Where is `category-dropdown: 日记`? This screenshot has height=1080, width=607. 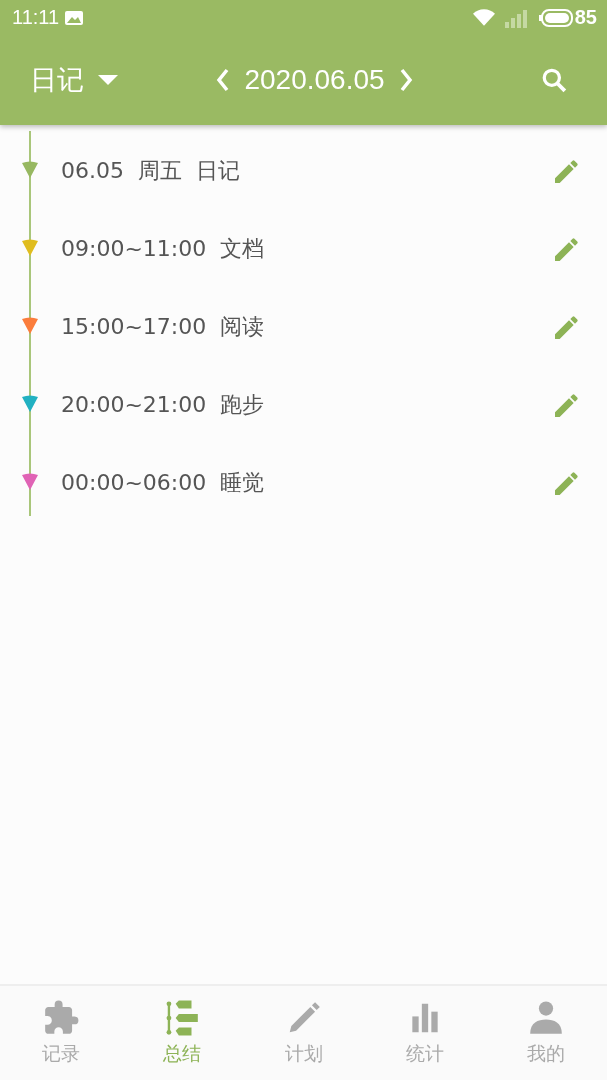 category-dropdown: 日记 is located at coordinates (74, 80).